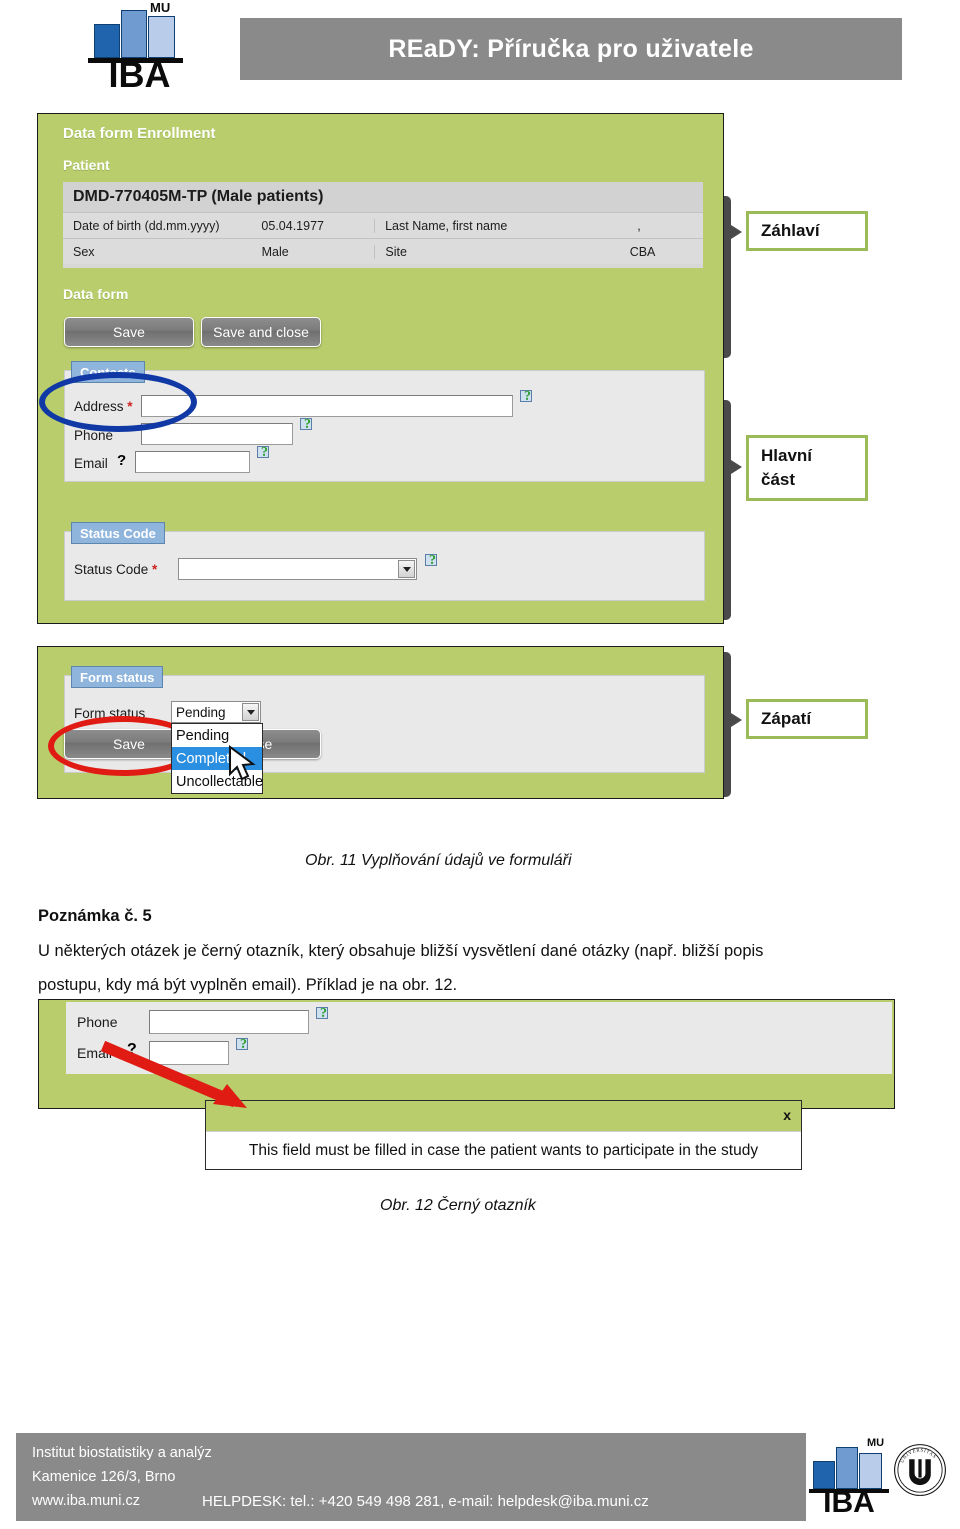 This screenshot has height=1529, width=960. I want to click on blue-highlight-ellipse, so click(118, 402).